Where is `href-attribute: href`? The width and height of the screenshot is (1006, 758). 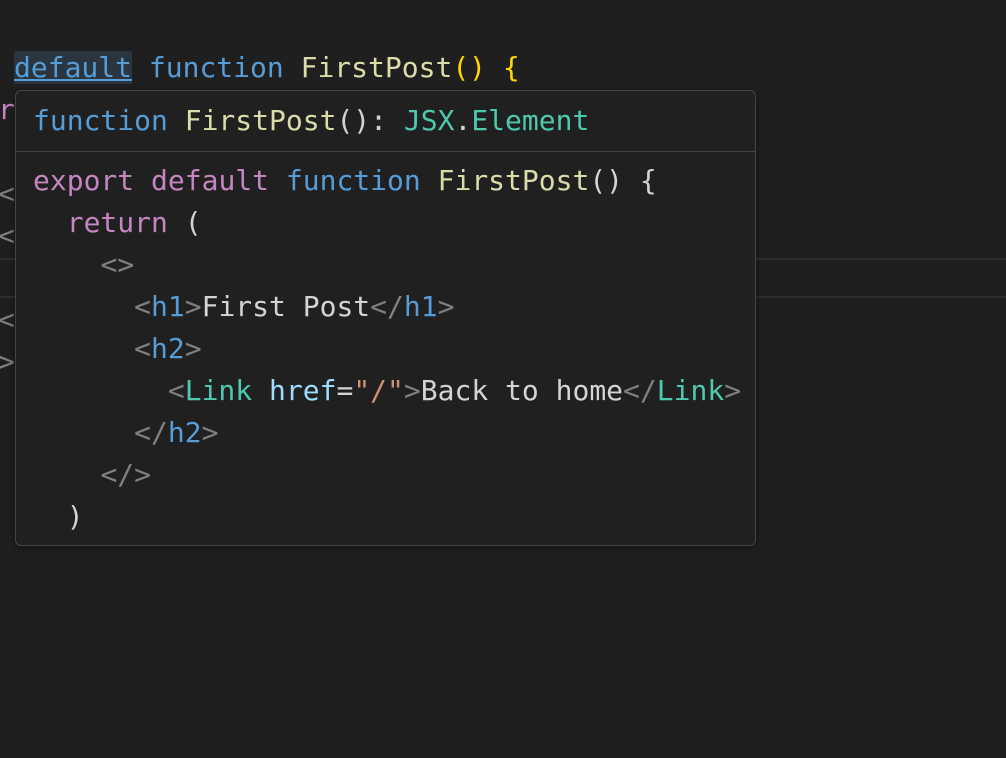
href-attribute: href is located at coordinates (303, 390).